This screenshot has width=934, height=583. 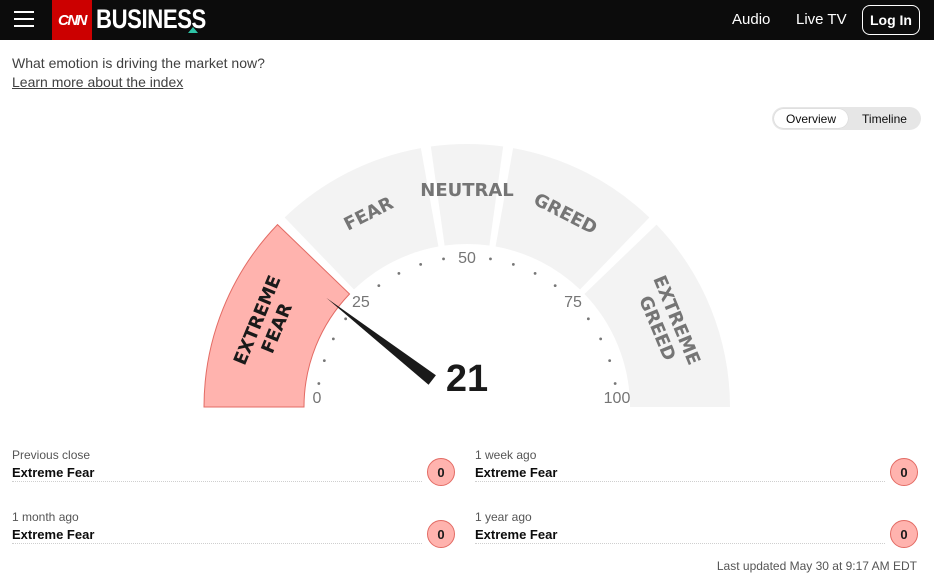 What do you see at coordinates (573, 302) in the screenshot?
I see `gauge-tick-label: 75` at bounding box center [573, 302].